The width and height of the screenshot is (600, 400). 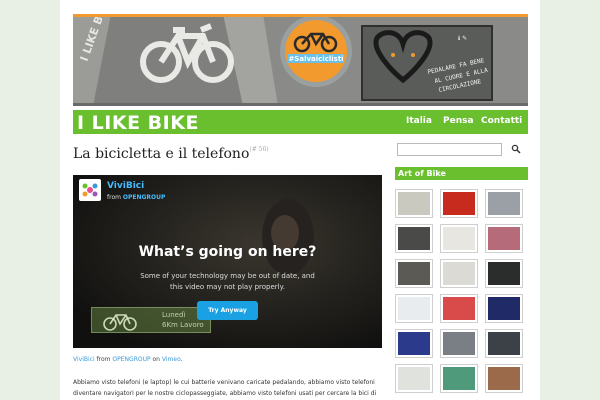 What do you see at coordinates (449, 149) in the screenshot?
I see `search-input` at bounding box center [449, 149].